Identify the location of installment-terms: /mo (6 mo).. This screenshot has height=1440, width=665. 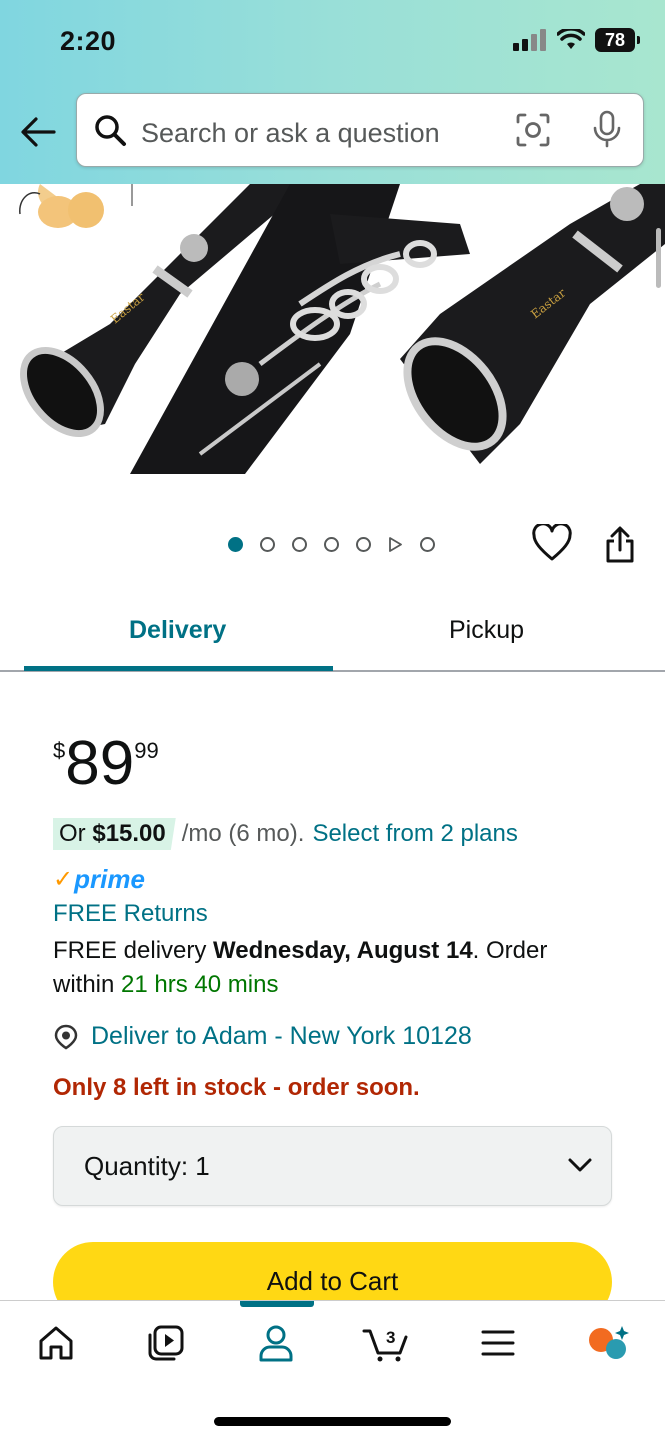
(243, 833).